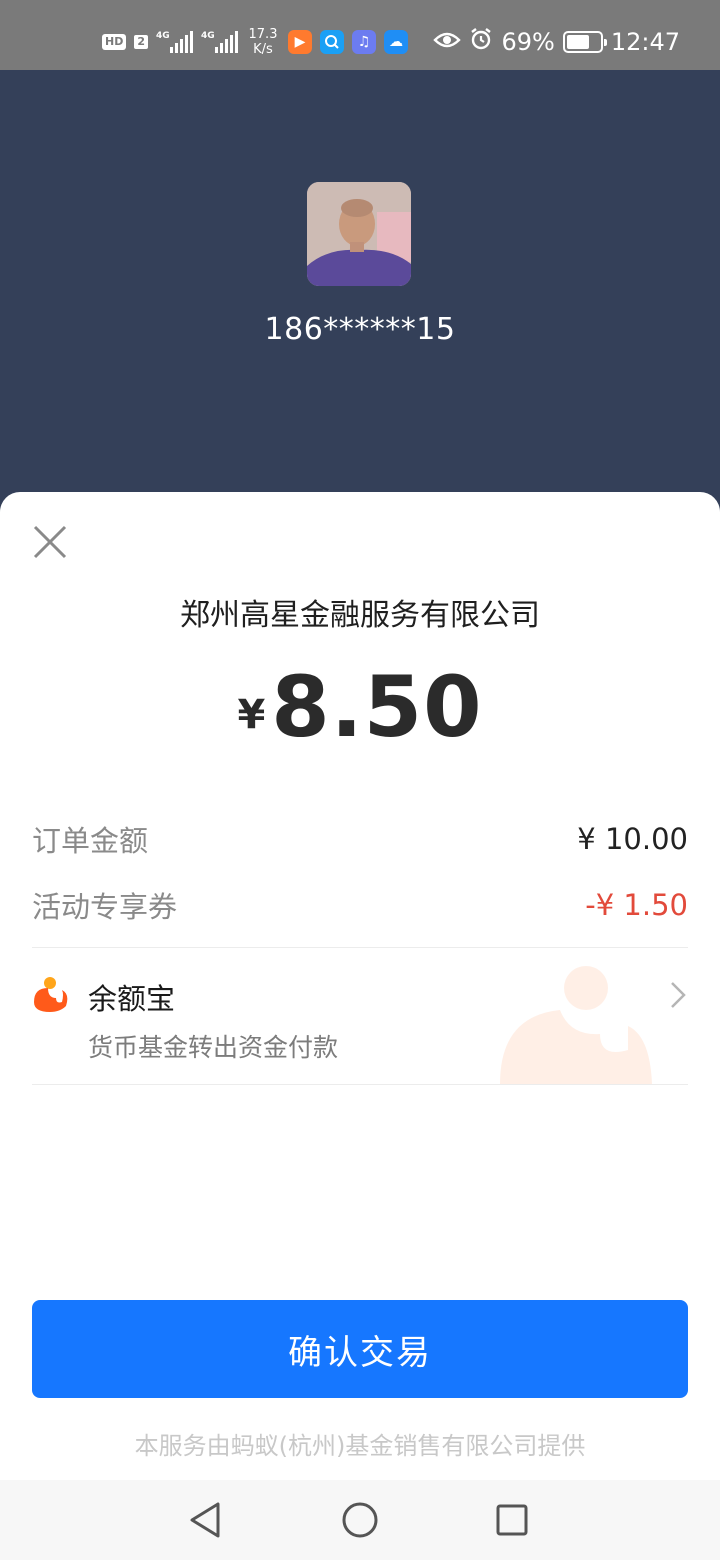  I want to click on video-app-icon: ▶, so click(300, 42).